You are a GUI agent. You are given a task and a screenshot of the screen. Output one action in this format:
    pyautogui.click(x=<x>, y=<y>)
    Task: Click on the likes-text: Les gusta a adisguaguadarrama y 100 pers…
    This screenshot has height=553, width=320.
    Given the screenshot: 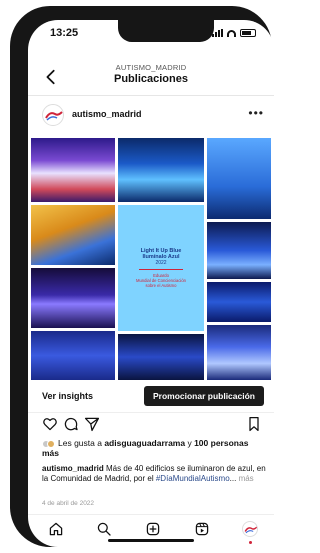 What is the action you would take?
    pyautogui.click(x=153, y=448)
    